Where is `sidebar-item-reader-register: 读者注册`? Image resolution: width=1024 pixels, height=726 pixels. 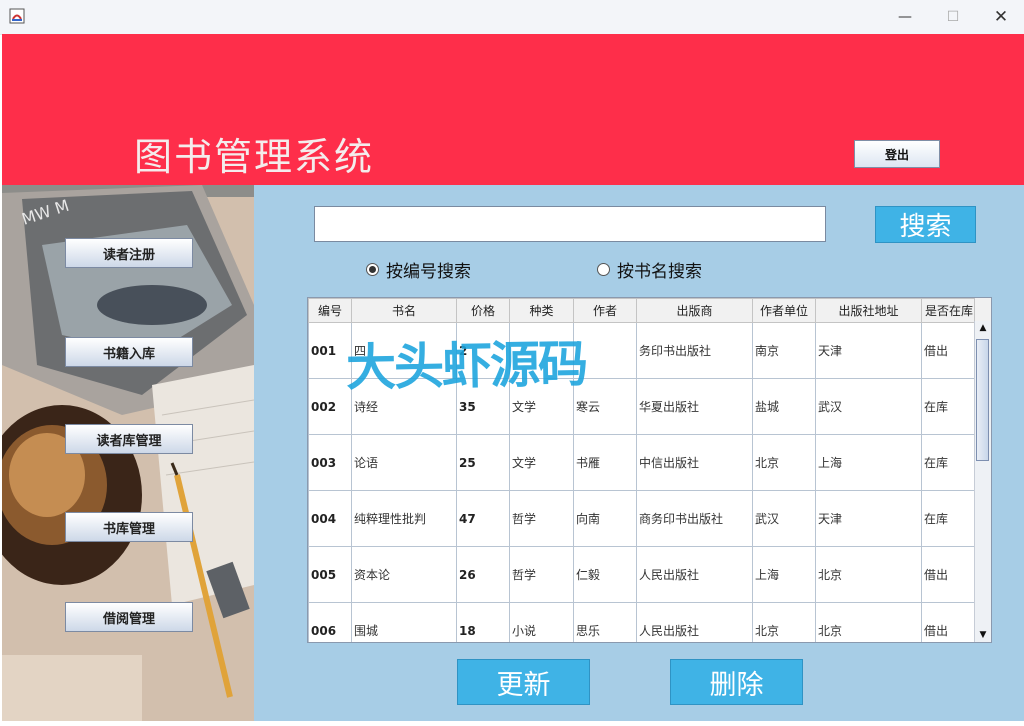 sidebar-item-reader-register: 读者注册 is located at coordinates (129, 253).